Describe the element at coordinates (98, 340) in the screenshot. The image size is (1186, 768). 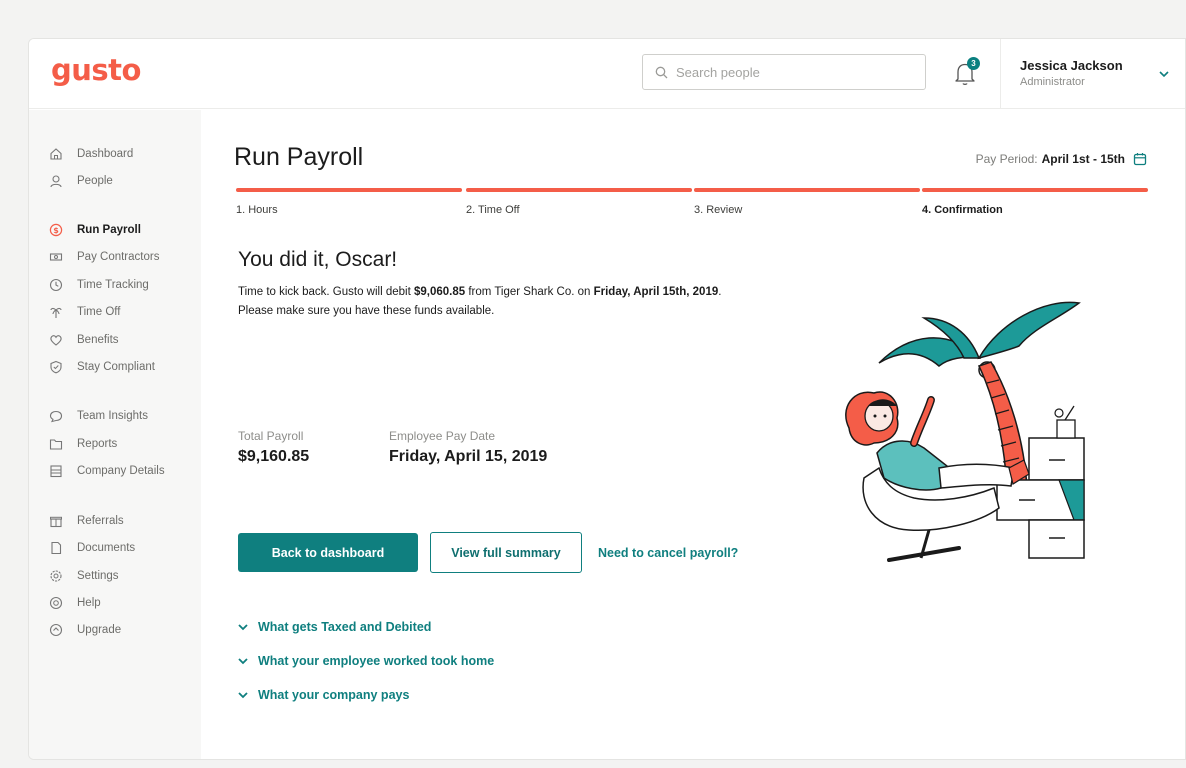
I see `sidebar-item-label: Benefits` at that location.